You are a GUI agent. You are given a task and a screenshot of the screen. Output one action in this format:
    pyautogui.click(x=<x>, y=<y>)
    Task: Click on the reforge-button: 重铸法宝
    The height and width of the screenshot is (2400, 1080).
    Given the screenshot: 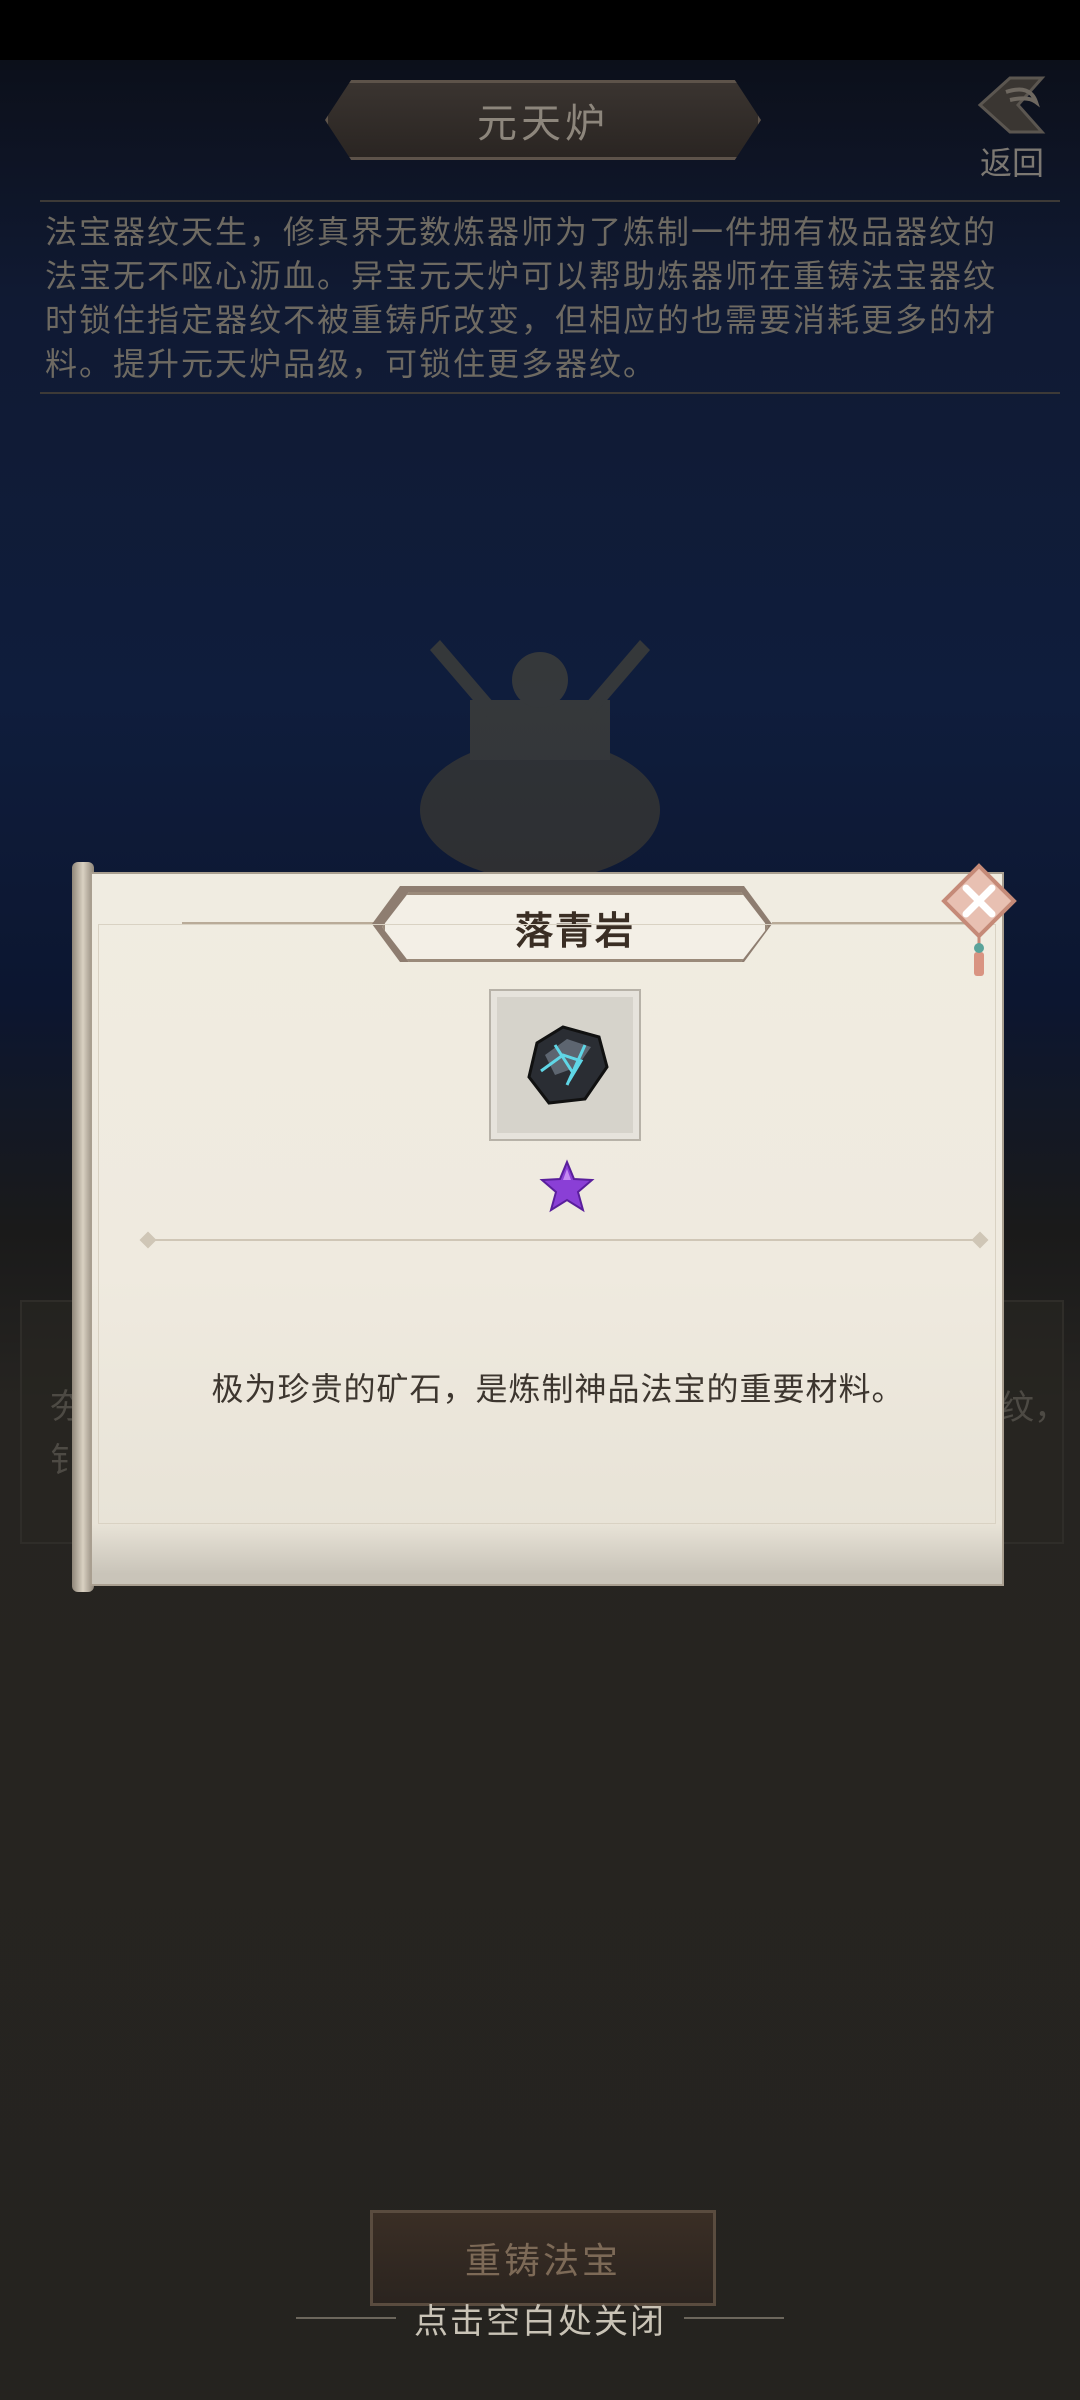 What is the action you would take?
    pyautogui.click(x=543, y=2258)
    